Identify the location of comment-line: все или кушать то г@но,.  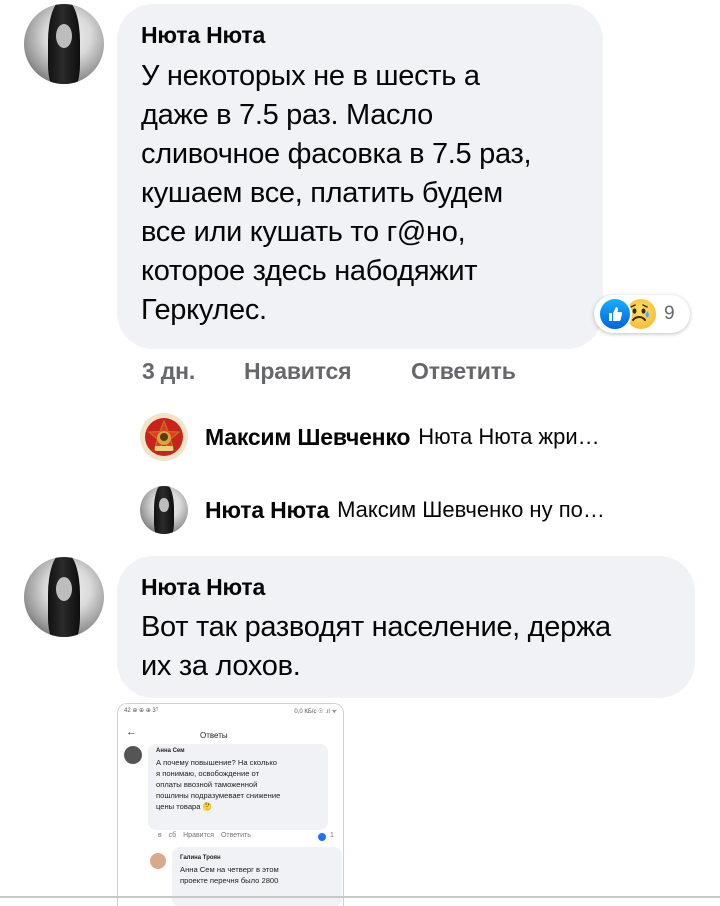
(303, 232).